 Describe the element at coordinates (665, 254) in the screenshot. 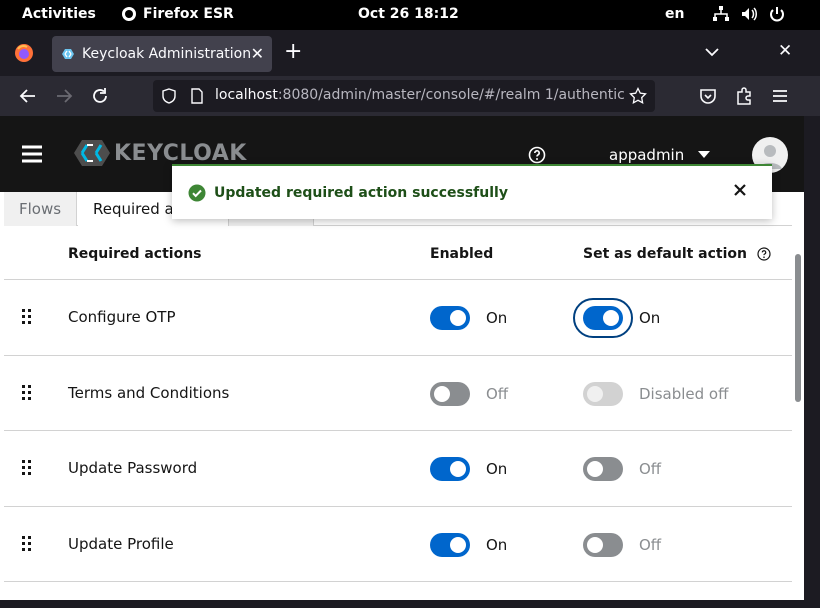

I see `column-header-default-label: Set as default action` at that location.